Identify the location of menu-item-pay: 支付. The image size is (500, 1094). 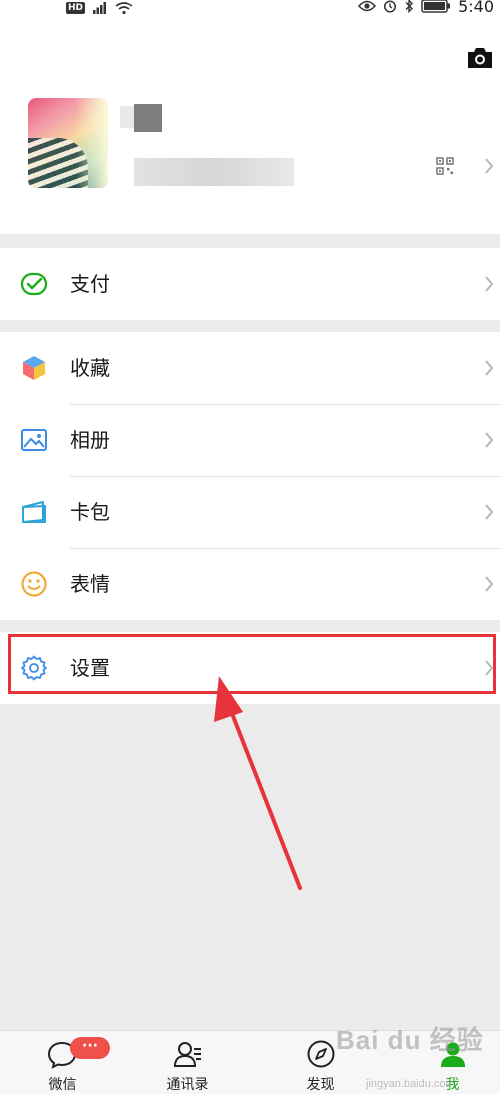
(250, 284).